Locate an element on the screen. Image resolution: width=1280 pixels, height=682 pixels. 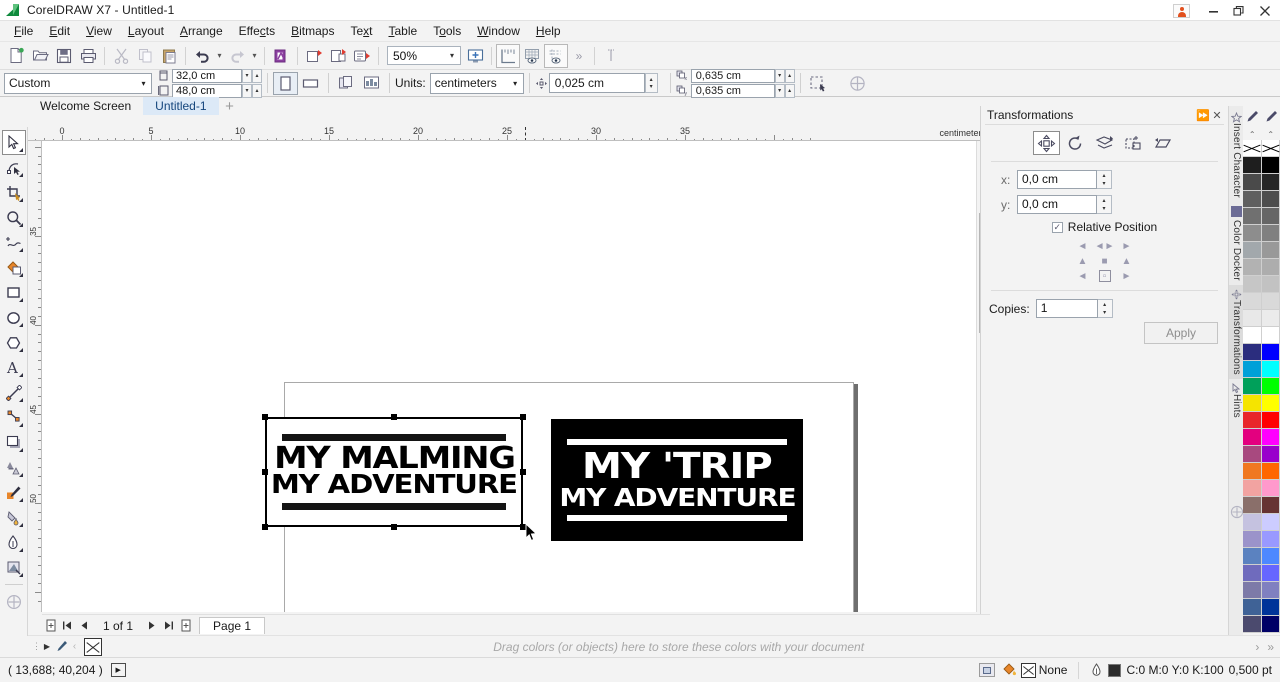
menu-file: File is located at coordinates (23, 31).